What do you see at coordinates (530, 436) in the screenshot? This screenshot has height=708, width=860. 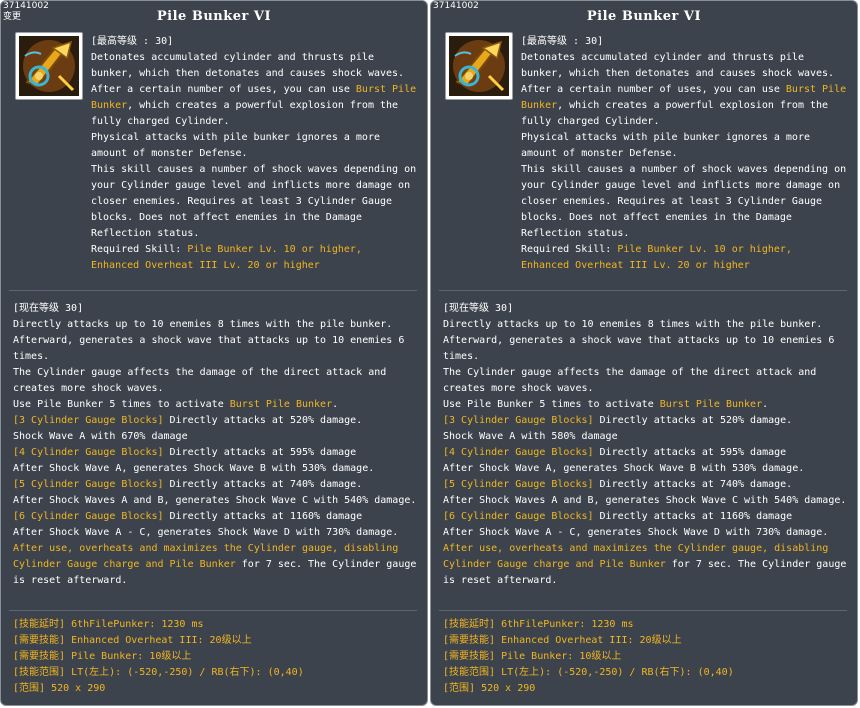 I see `gauge-3-detail: Shock Wave A with 580% damage` at bounding box center [530, 436].